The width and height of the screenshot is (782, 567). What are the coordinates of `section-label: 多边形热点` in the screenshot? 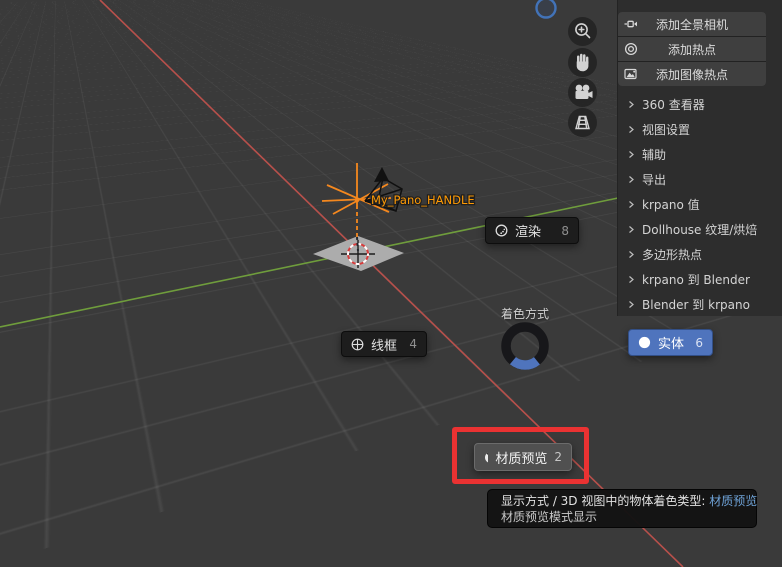 It's located at (672, 255).